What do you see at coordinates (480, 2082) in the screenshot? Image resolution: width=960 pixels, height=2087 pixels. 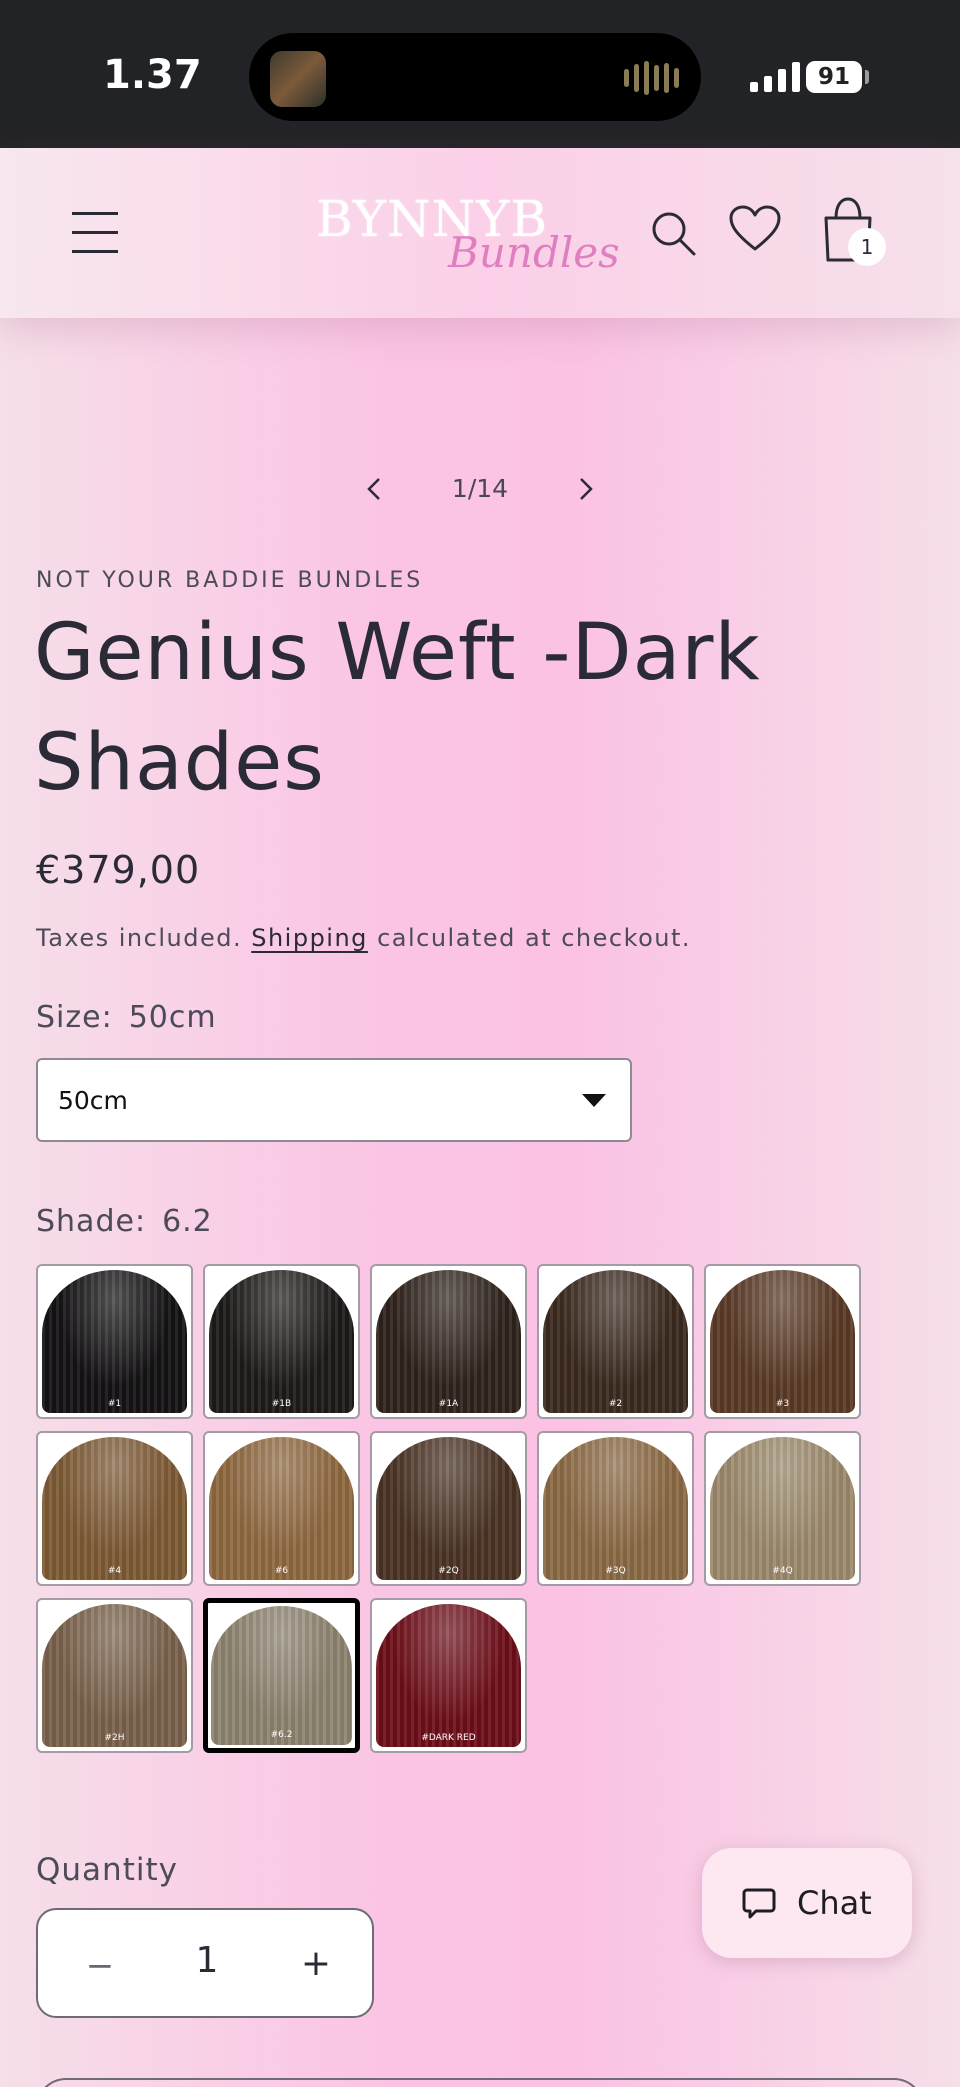 I see `add-to-cart-button` at bounding box center [480, 2082].